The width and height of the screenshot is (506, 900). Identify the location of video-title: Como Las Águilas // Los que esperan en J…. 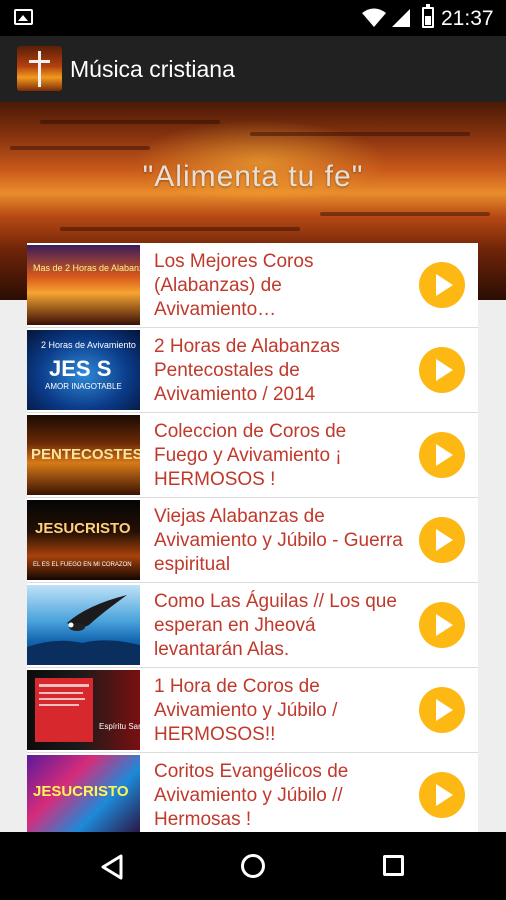
(275, 625).